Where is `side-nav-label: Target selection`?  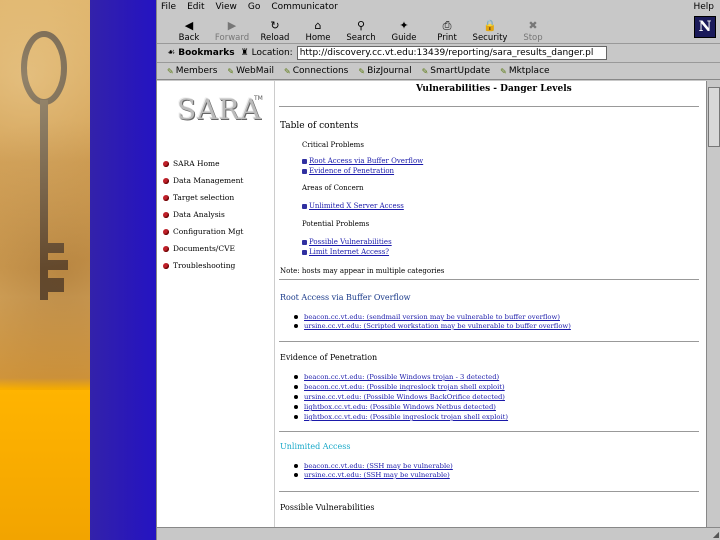
side-nav-label: Target selection is located at coordinates (204, 197).